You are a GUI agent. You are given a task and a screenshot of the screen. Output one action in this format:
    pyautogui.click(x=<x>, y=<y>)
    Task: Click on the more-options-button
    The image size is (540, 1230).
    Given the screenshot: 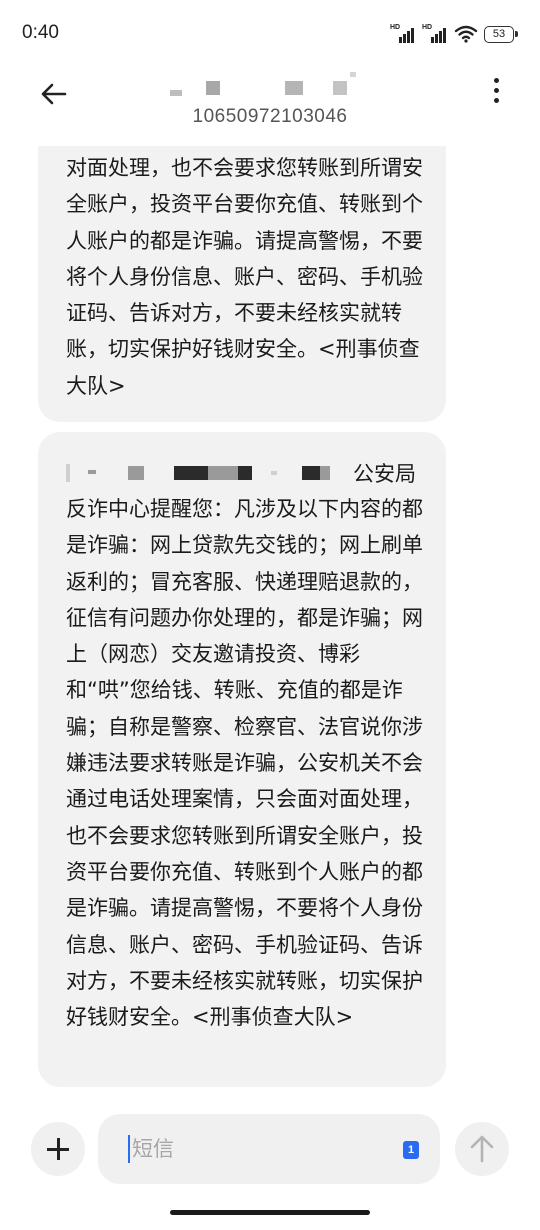 What is the action you would take?
    pyautogui.click(x=496, y=91)
    